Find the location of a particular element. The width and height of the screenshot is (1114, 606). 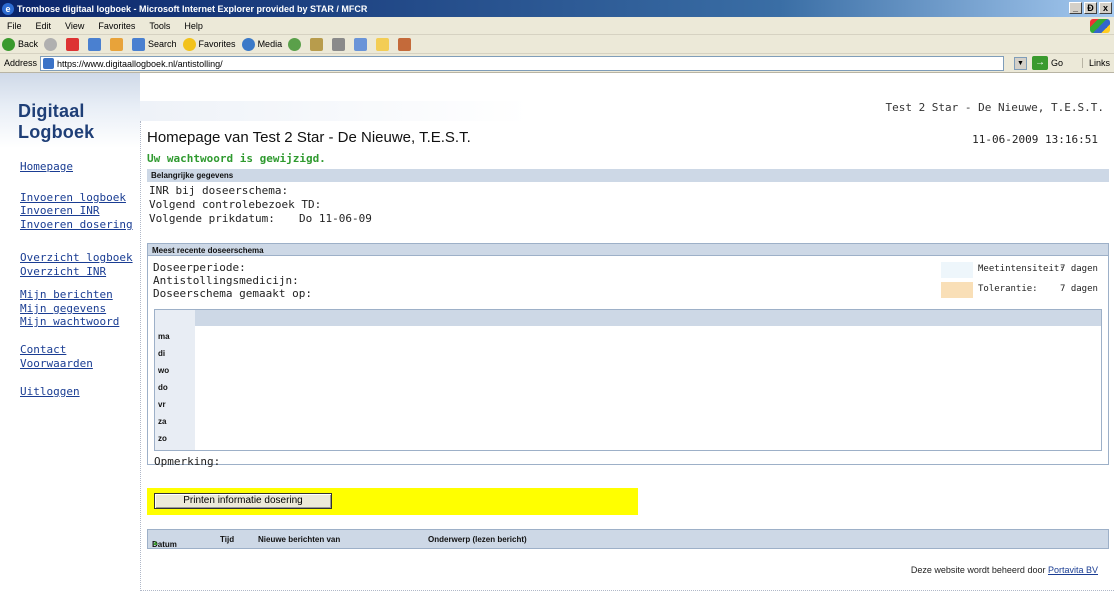

prick-date-value: Do 11-06-09 is located at coordinates (335, 218).